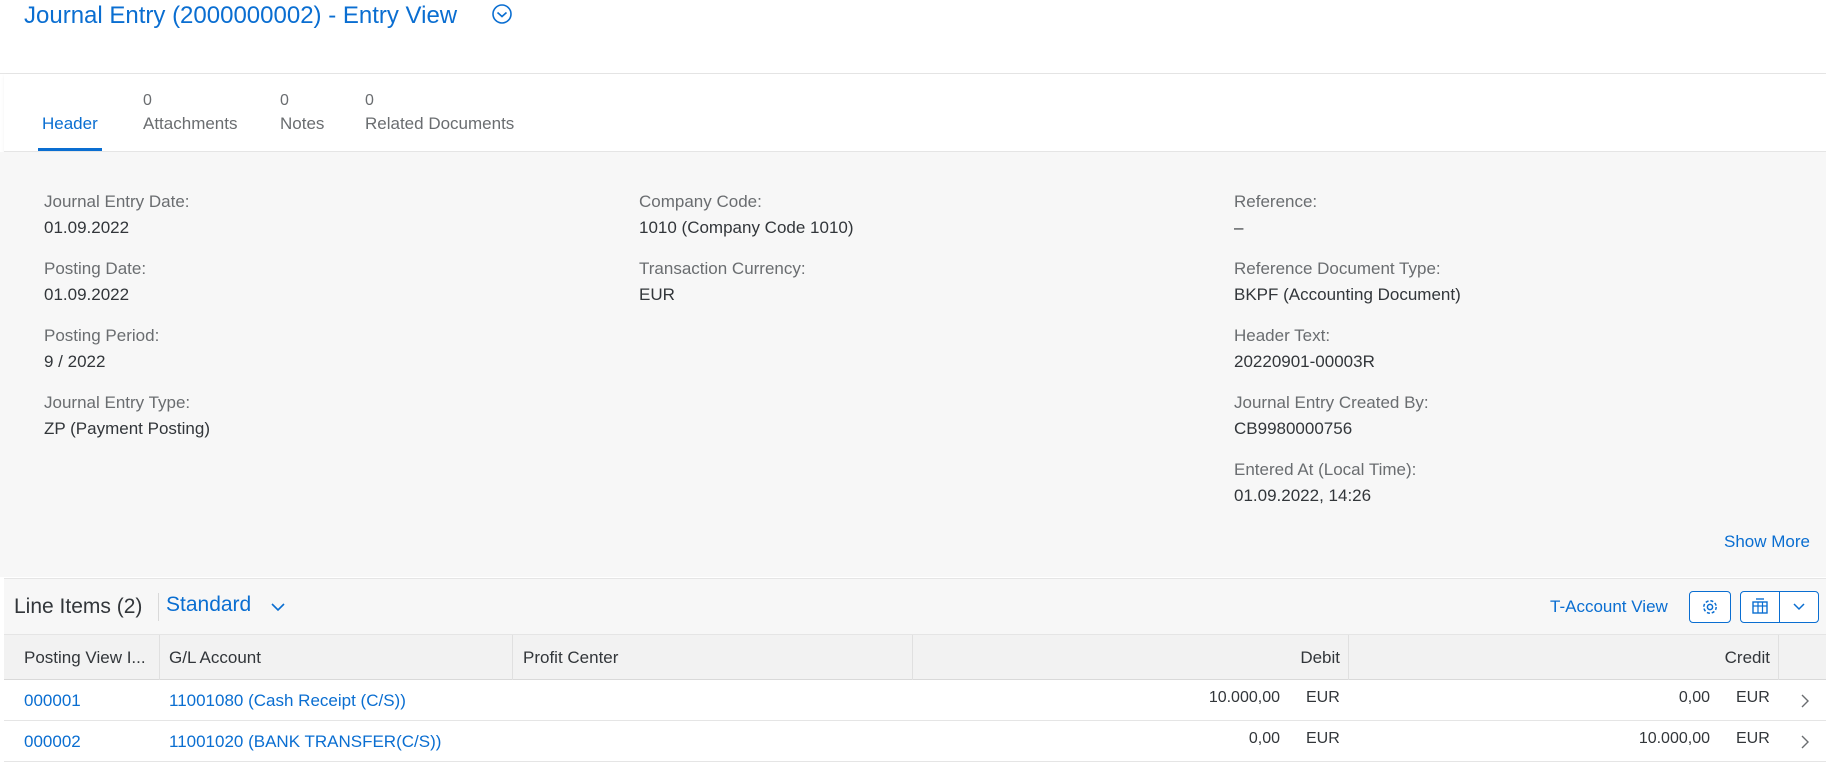 The width and height of the screenshot is (1826, 766). Describe the element at coordinates (1609, 607) in the screenshot. I see `t-account-view-button: T-Account View` at that location.